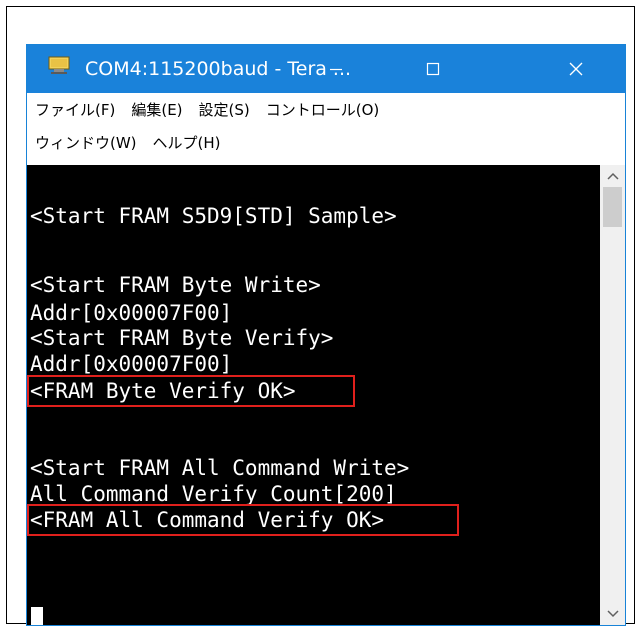 The image size is (643, 632). What do you see at coordinates (59, 65) in the screenshot?
I see `teraterm-app-icon` at bounding box center [59, 65].